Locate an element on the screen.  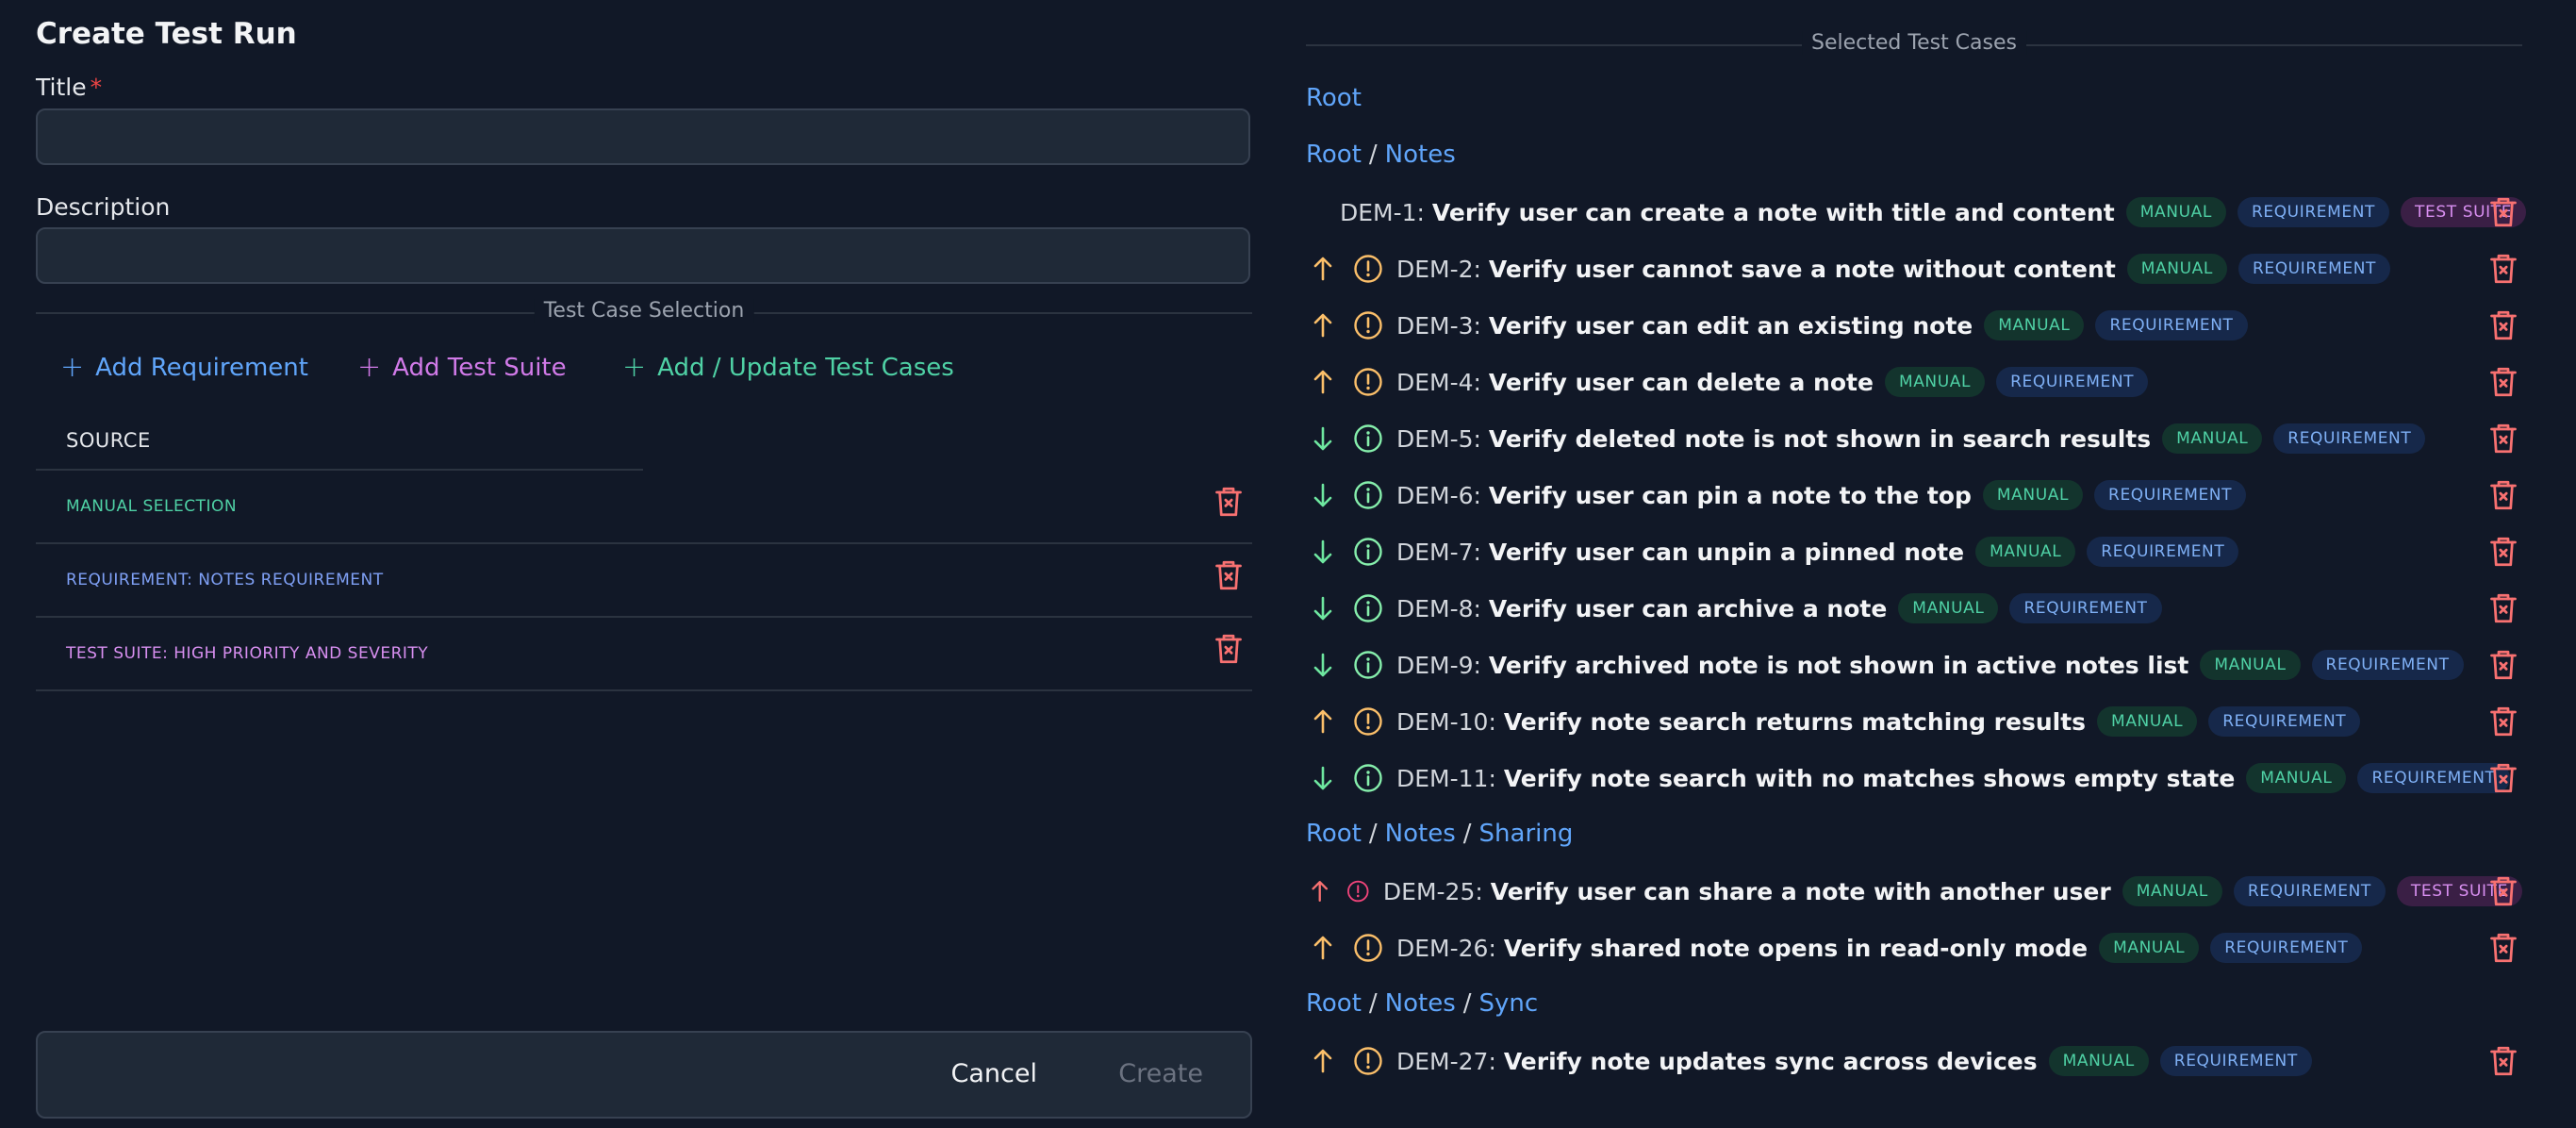
selected-section-label: Selected Test Cases is located at coordinates (1914, 43).